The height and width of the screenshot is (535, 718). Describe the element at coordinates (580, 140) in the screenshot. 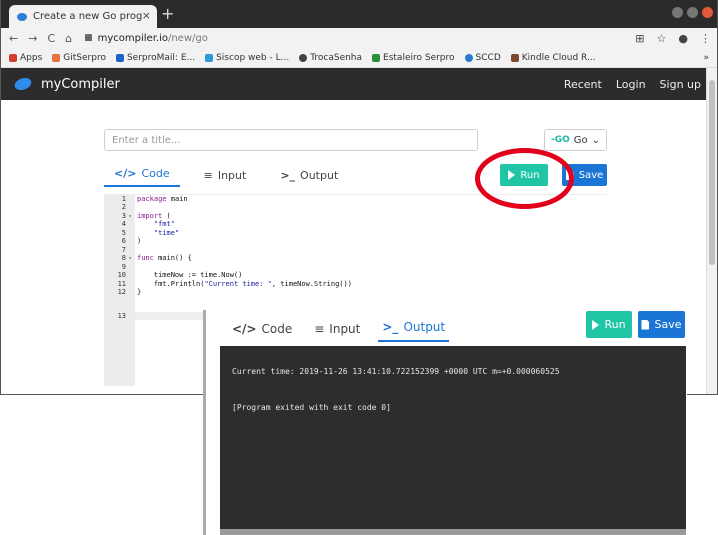

I see `language-value: Go` at that location.